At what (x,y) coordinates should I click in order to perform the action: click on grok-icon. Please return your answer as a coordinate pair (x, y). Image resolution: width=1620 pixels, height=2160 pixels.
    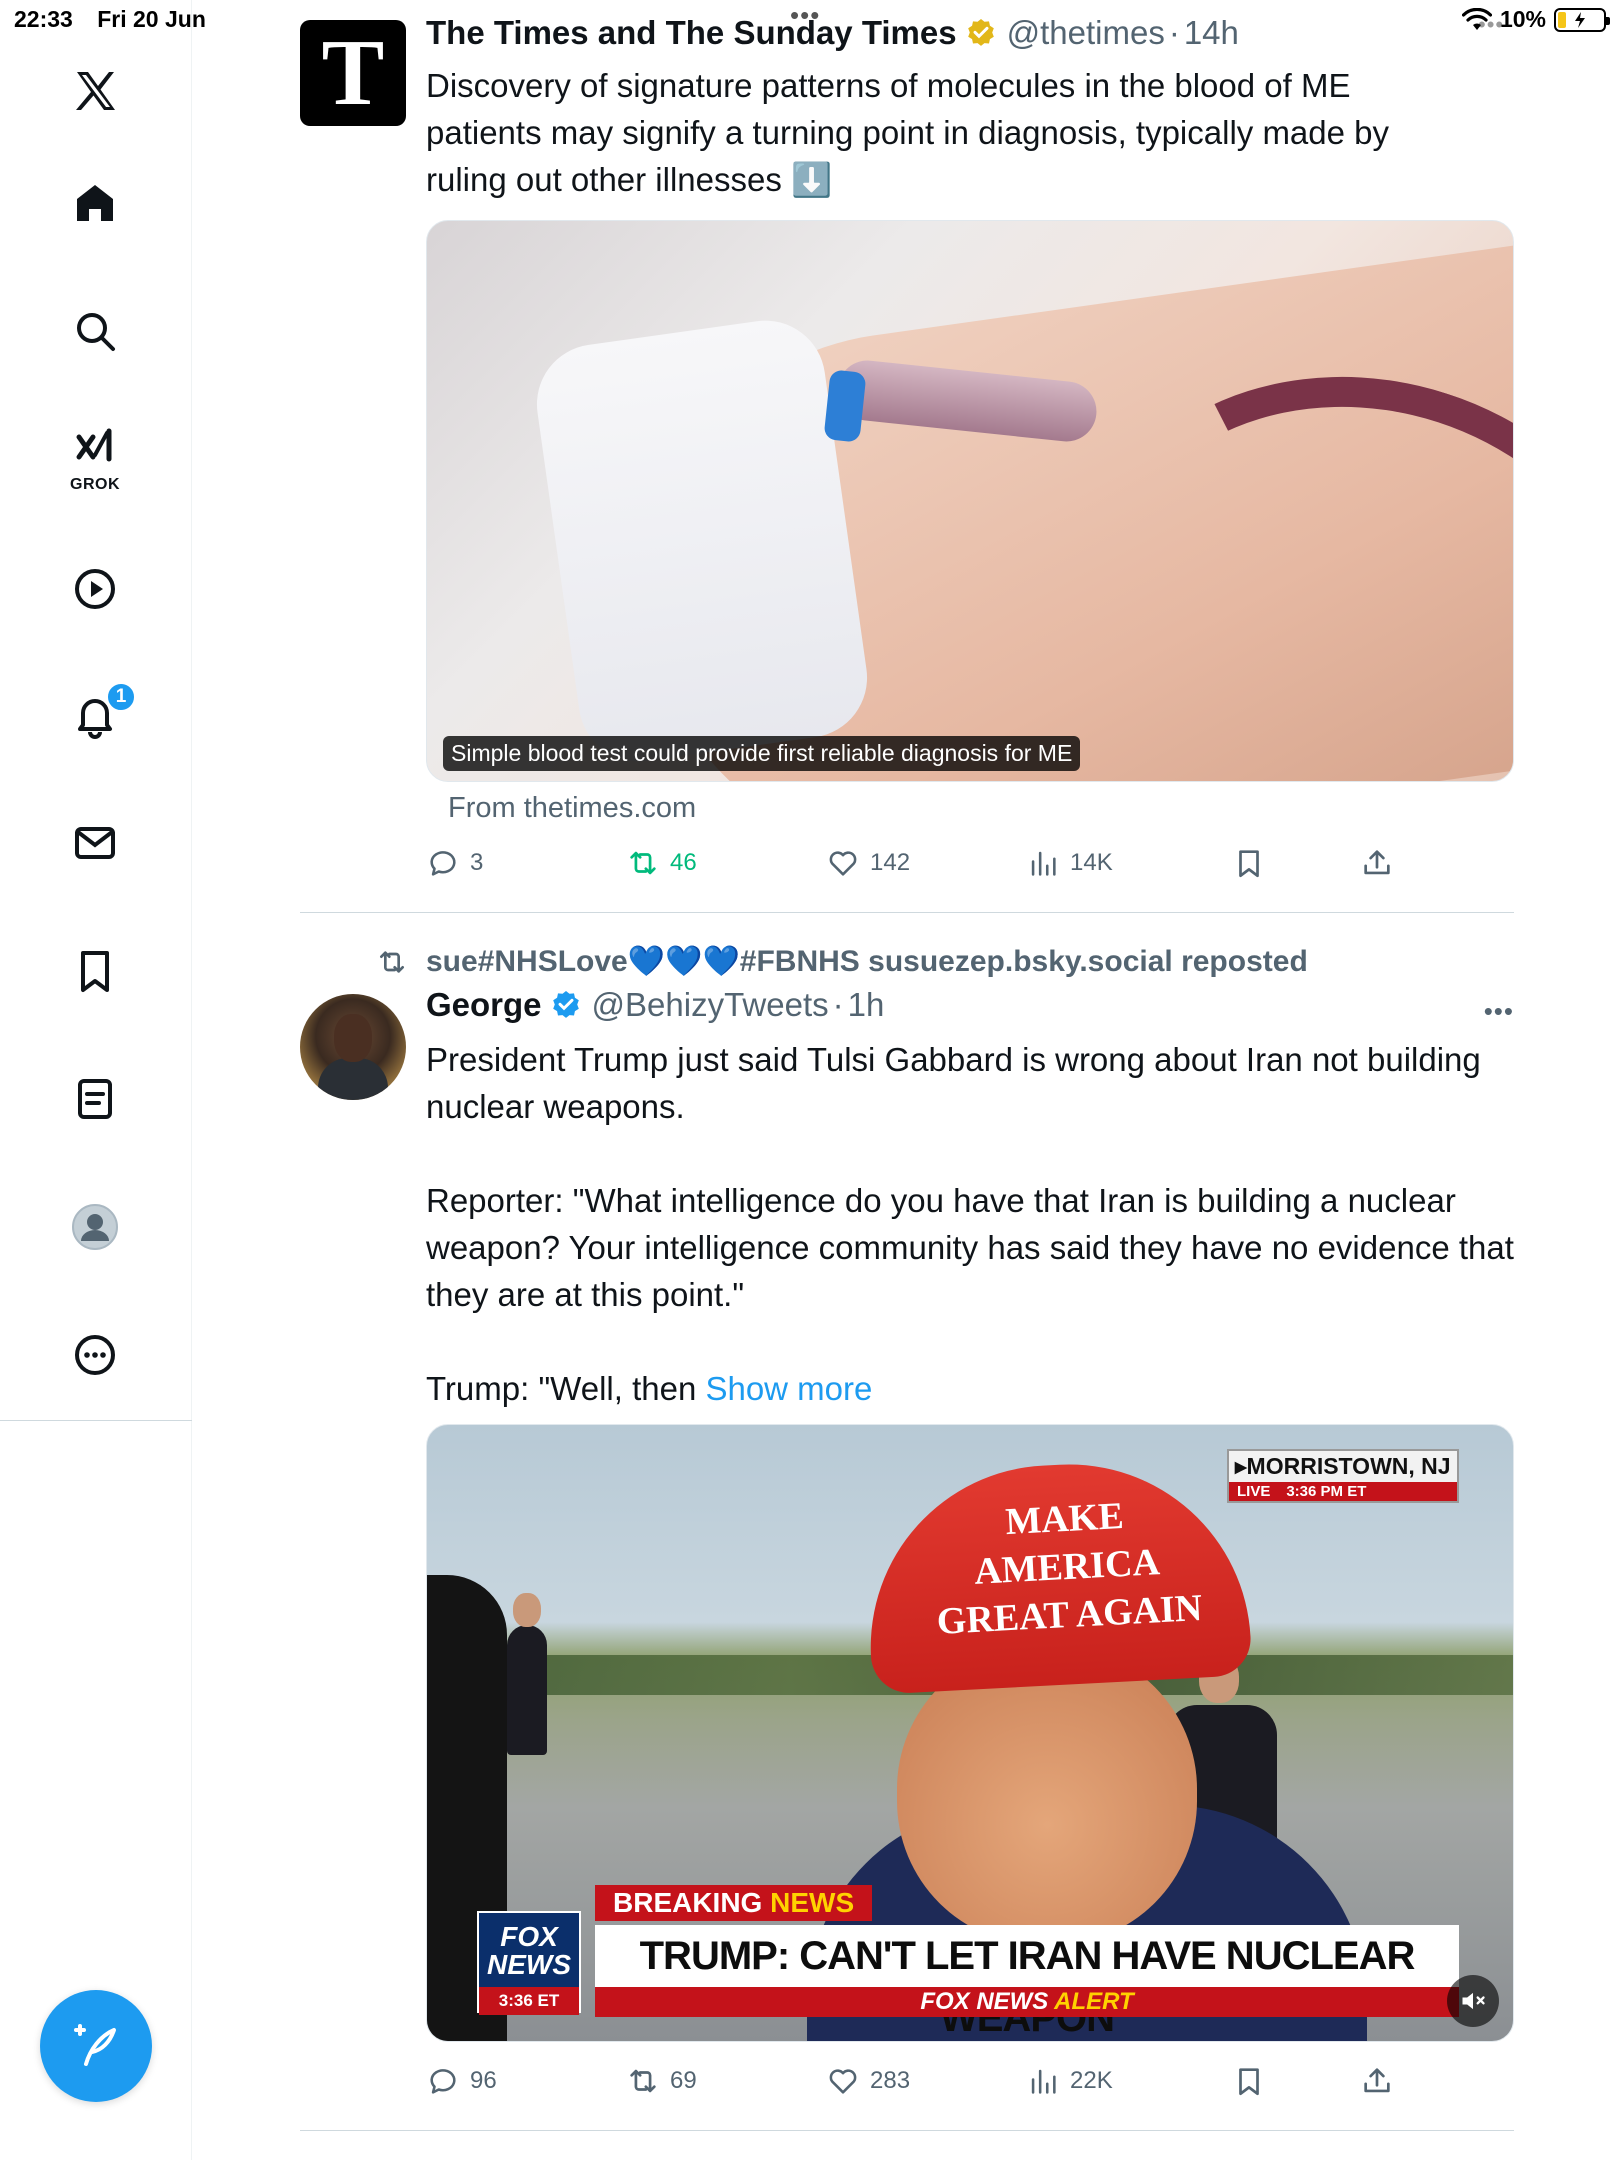
    Looking at the image, I should click on (95, 449).